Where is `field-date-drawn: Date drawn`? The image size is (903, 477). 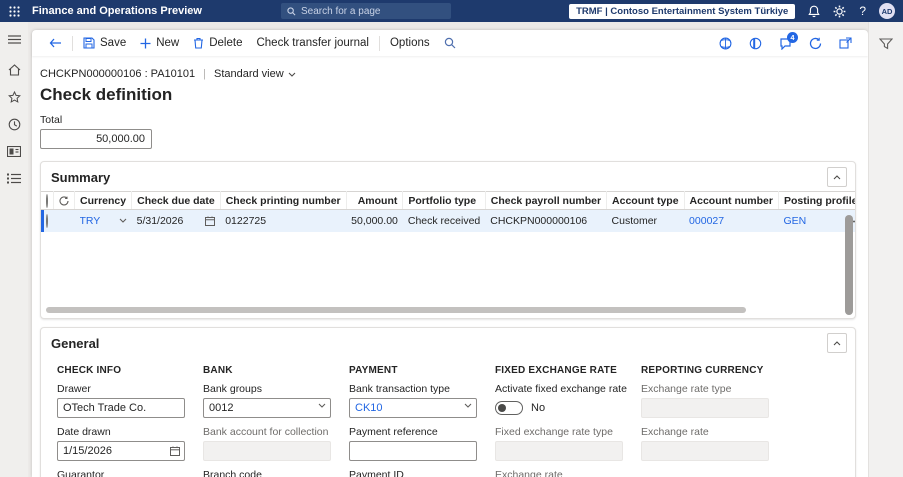
field-date-drawn: Date drawn is located at coordinates (130, 443).